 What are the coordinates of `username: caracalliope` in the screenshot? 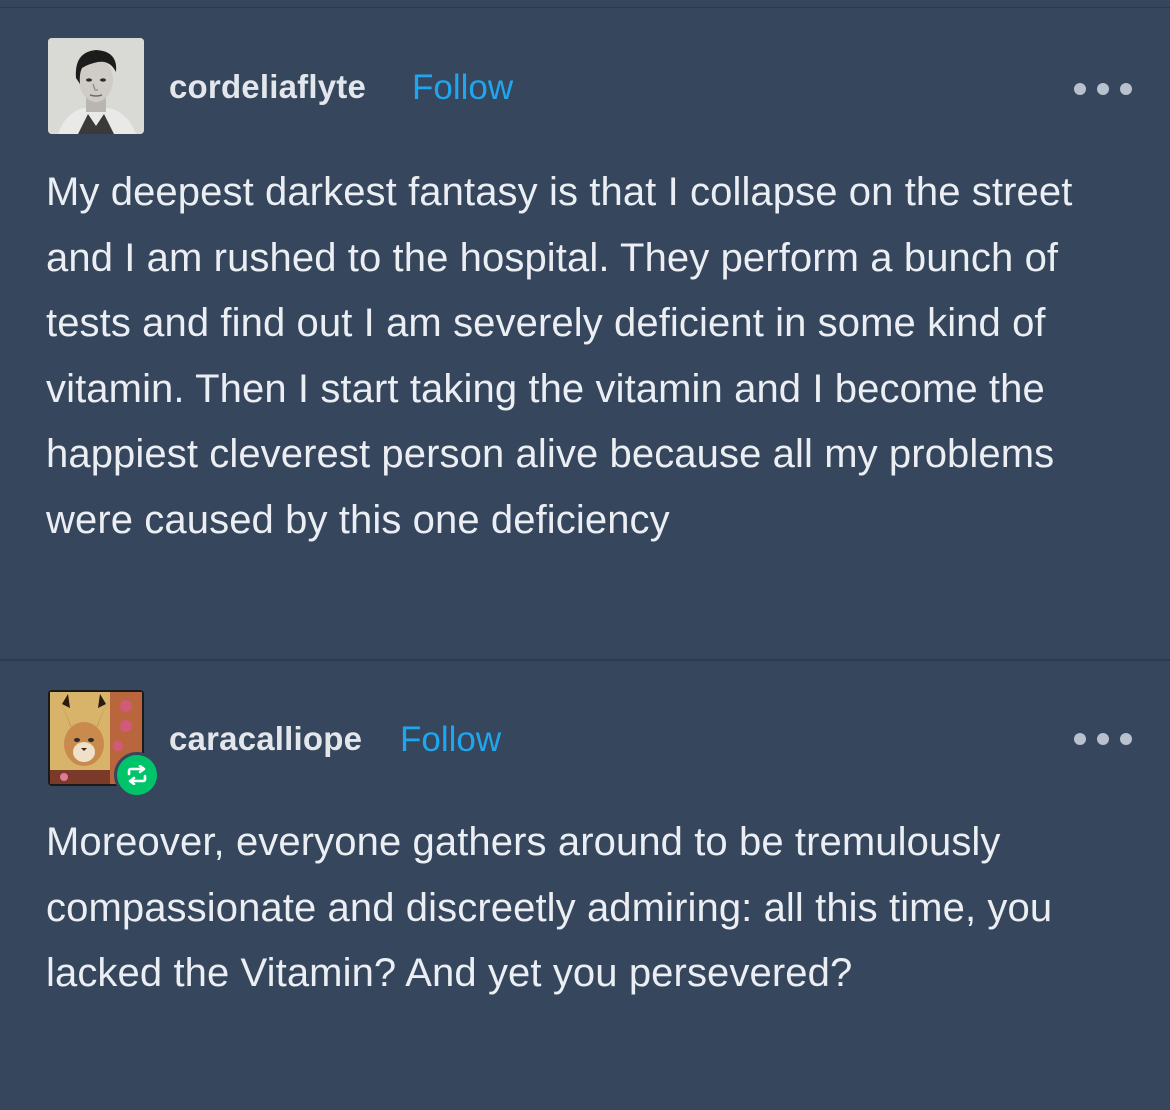 It's located at (265, 739).